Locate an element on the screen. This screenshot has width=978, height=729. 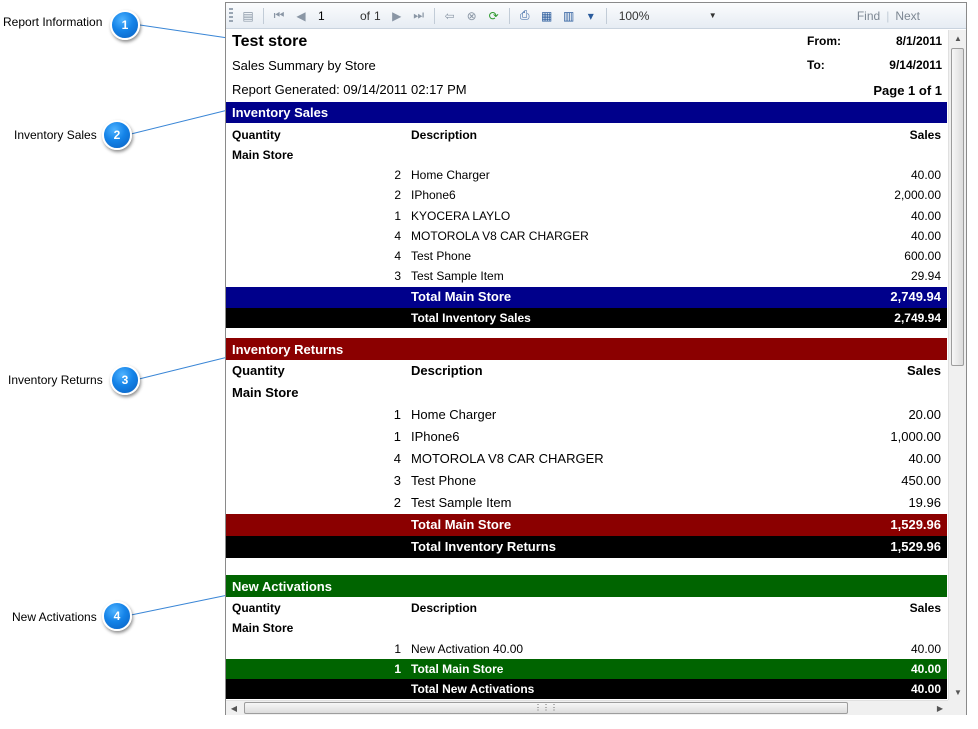
chevron-down-icon: ▼ is located at coordinates (712, 15).